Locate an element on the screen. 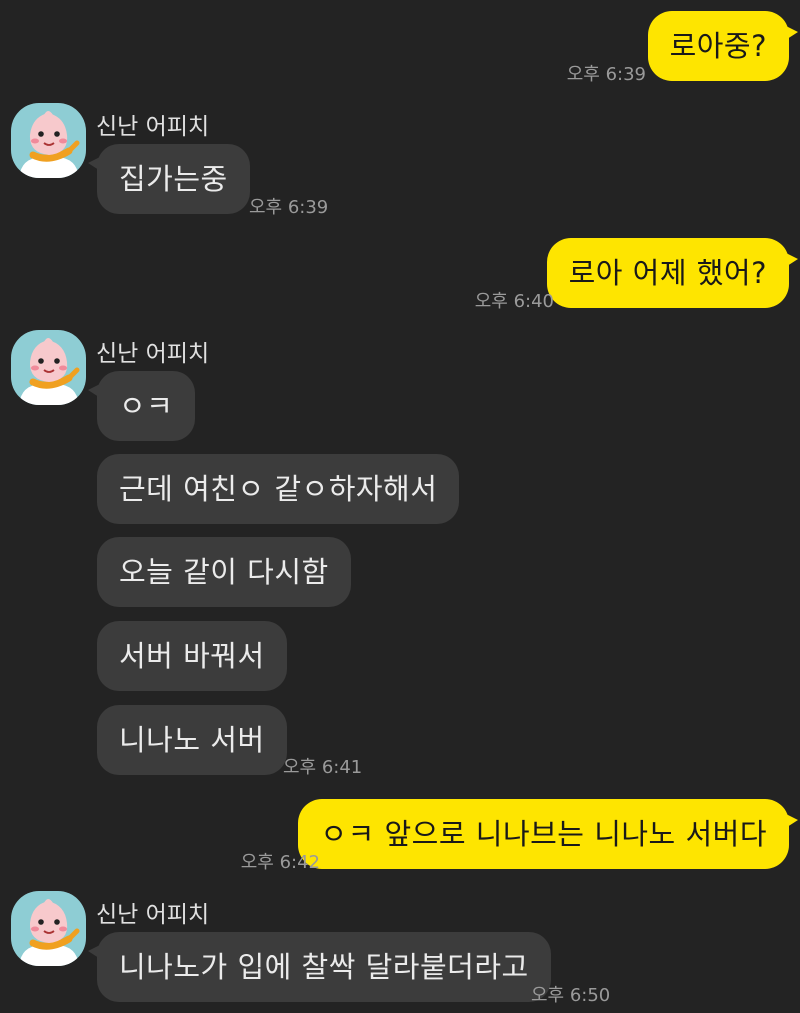 This screenshot has width=800, height=1013. message-timestamp: 오후 6:41 is located at coordinates (323, 767).